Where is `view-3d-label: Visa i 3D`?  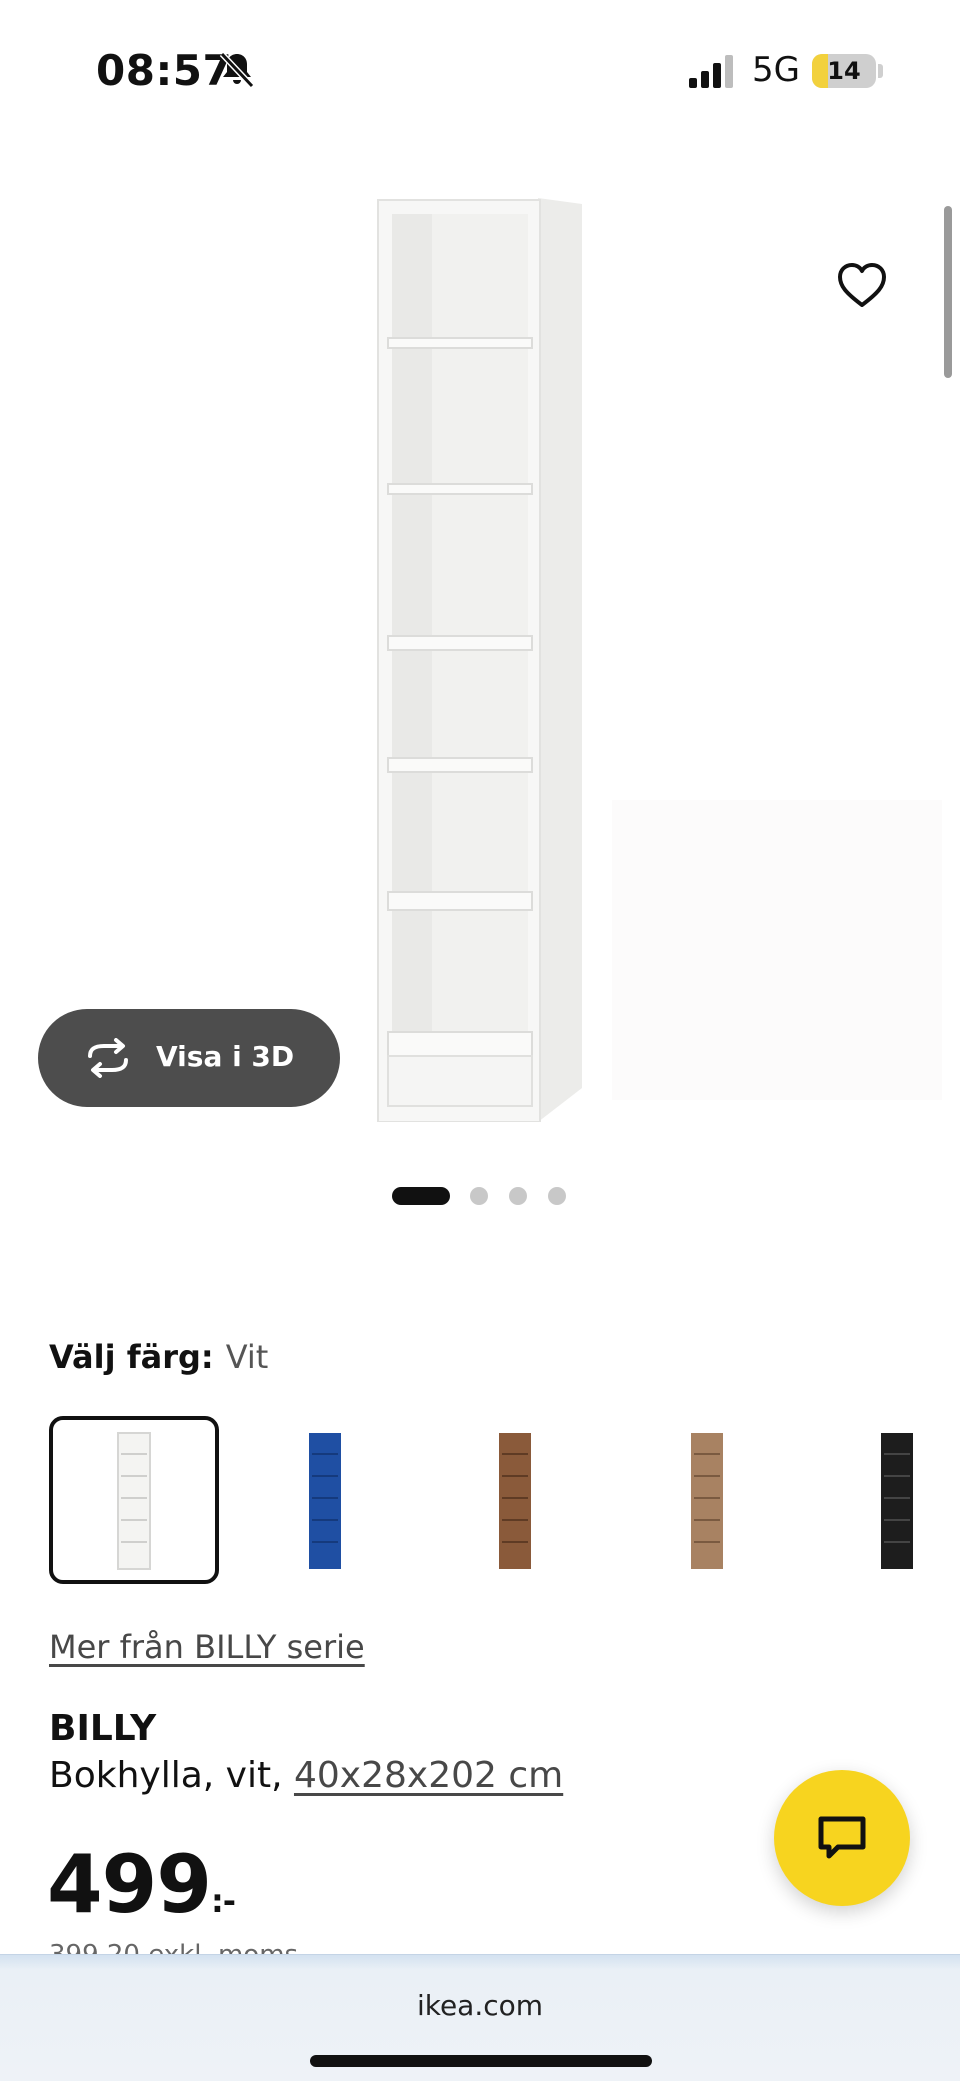 view-3d-label: Visa i 3D is located at coordinates (225, 1056).